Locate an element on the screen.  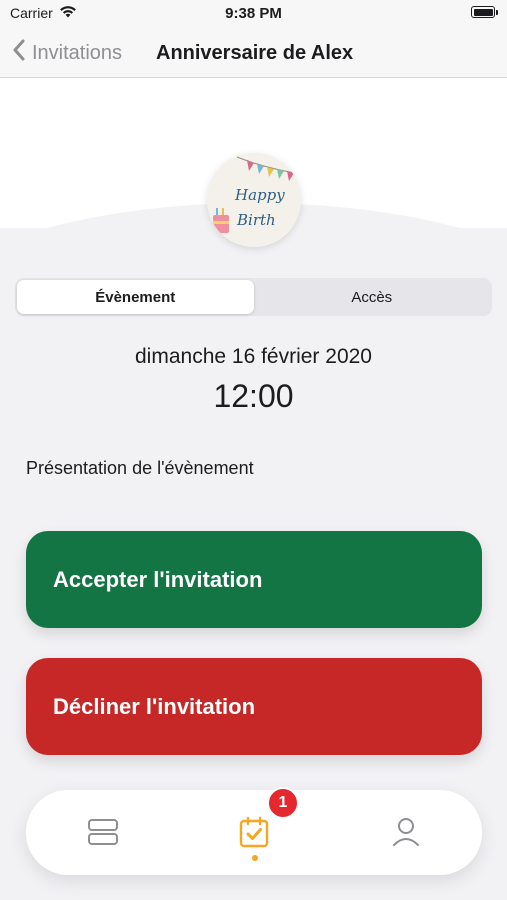
list-icon is located at coordinates (103, 832).